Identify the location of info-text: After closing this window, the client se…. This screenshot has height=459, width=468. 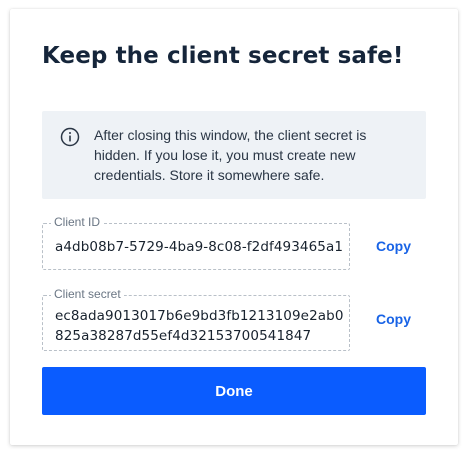
(230, 155).